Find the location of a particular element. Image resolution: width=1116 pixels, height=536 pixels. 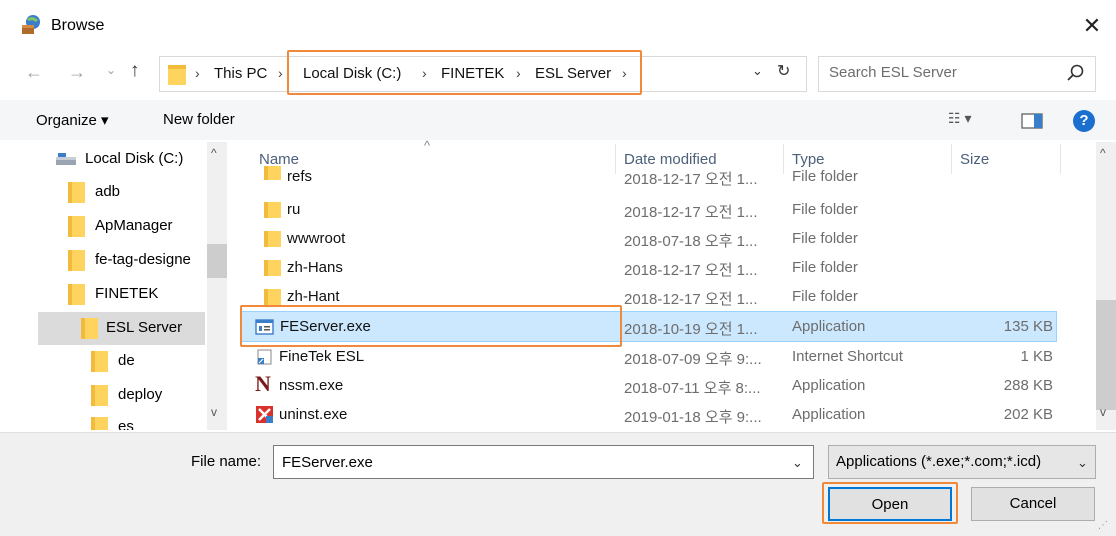

file-name-input is located at coordinates (543, 462).